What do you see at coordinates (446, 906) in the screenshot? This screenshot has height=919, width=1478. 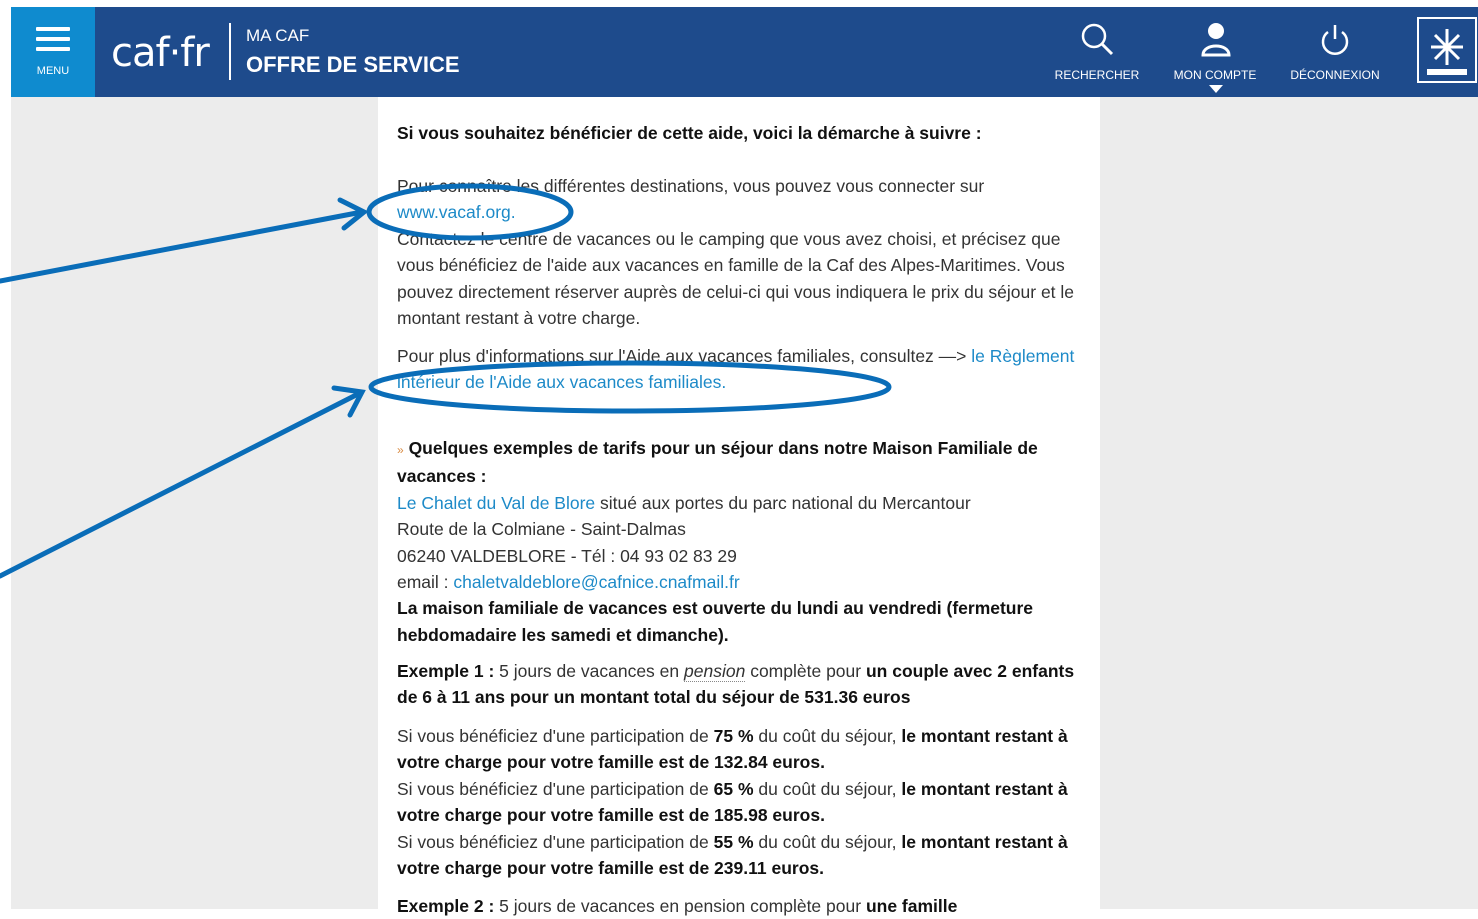 I see `example-2-label: Exemple 2 :` at bounding box center [446, 906].